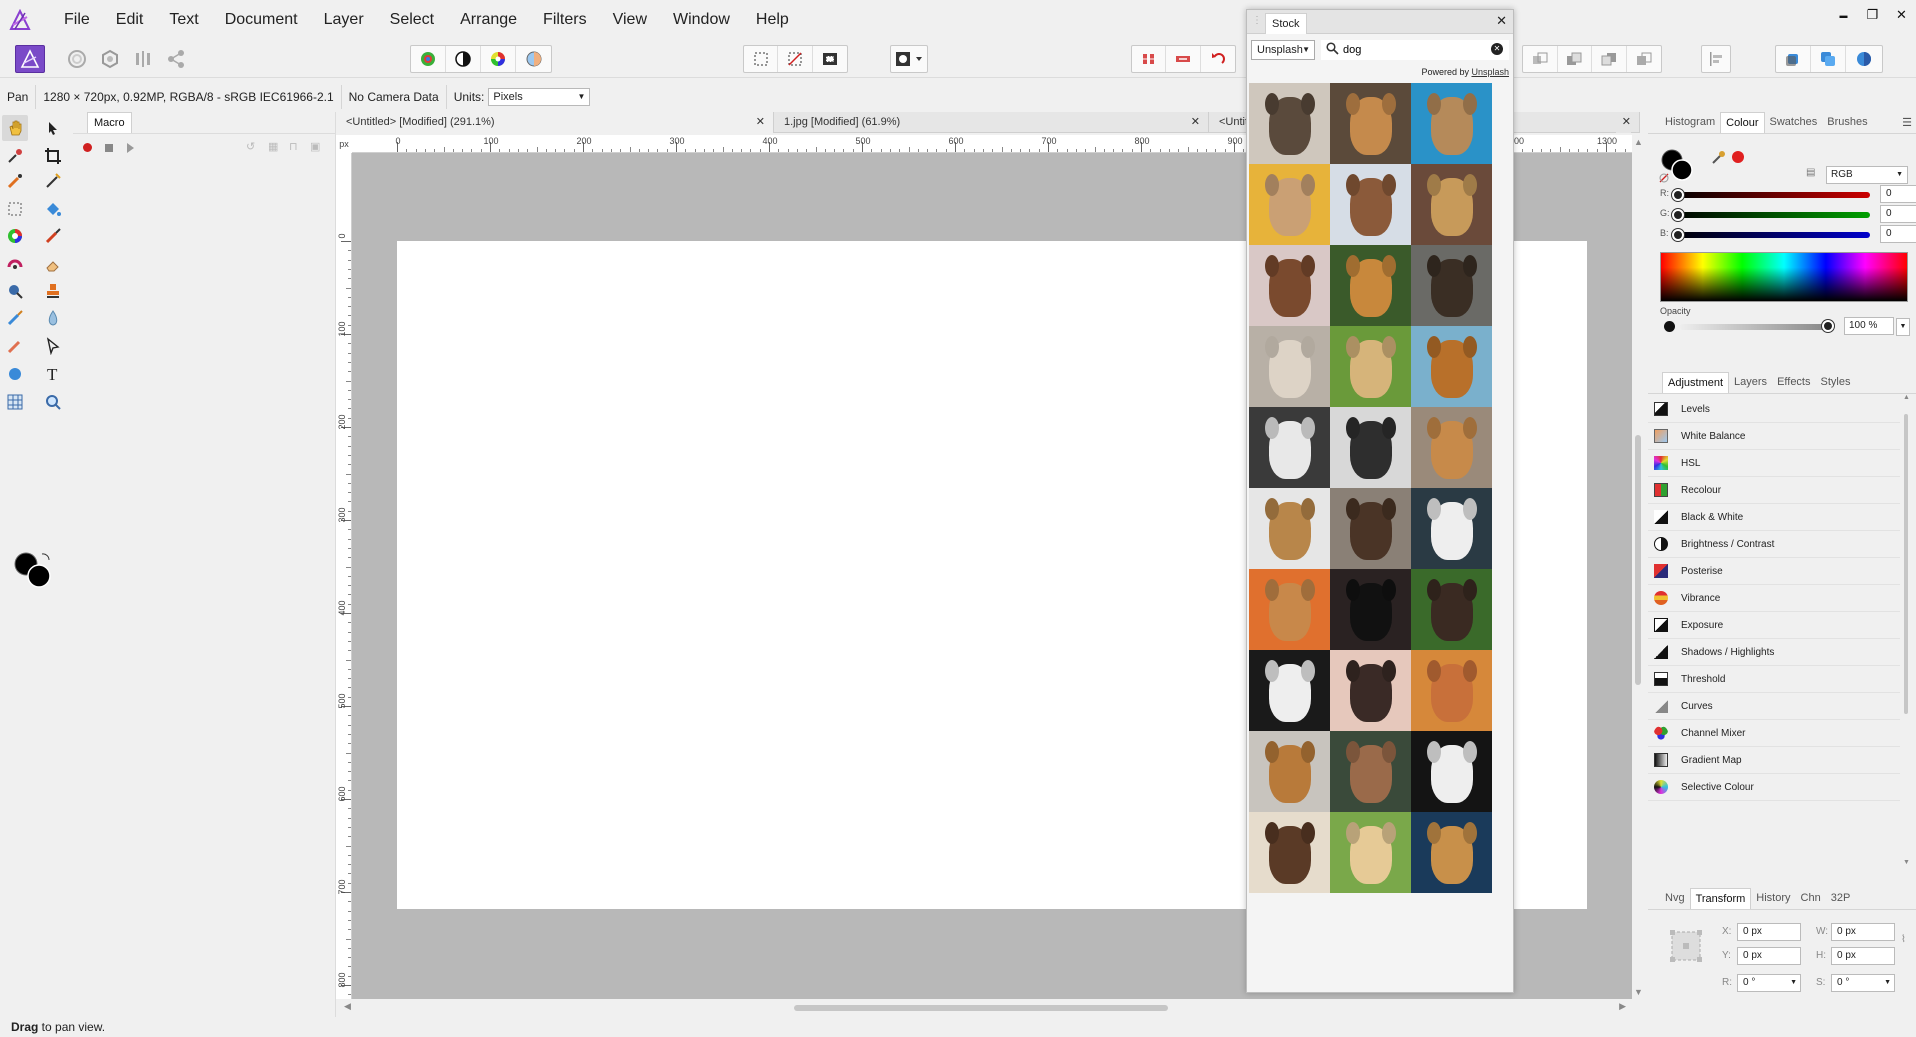 This screenshot has width=1916, height=1037. What do you see at coordinates (539, 97) in the screenshot?
I see `units-dropdown: Pixels ▼` at bounding box center [539, 97].